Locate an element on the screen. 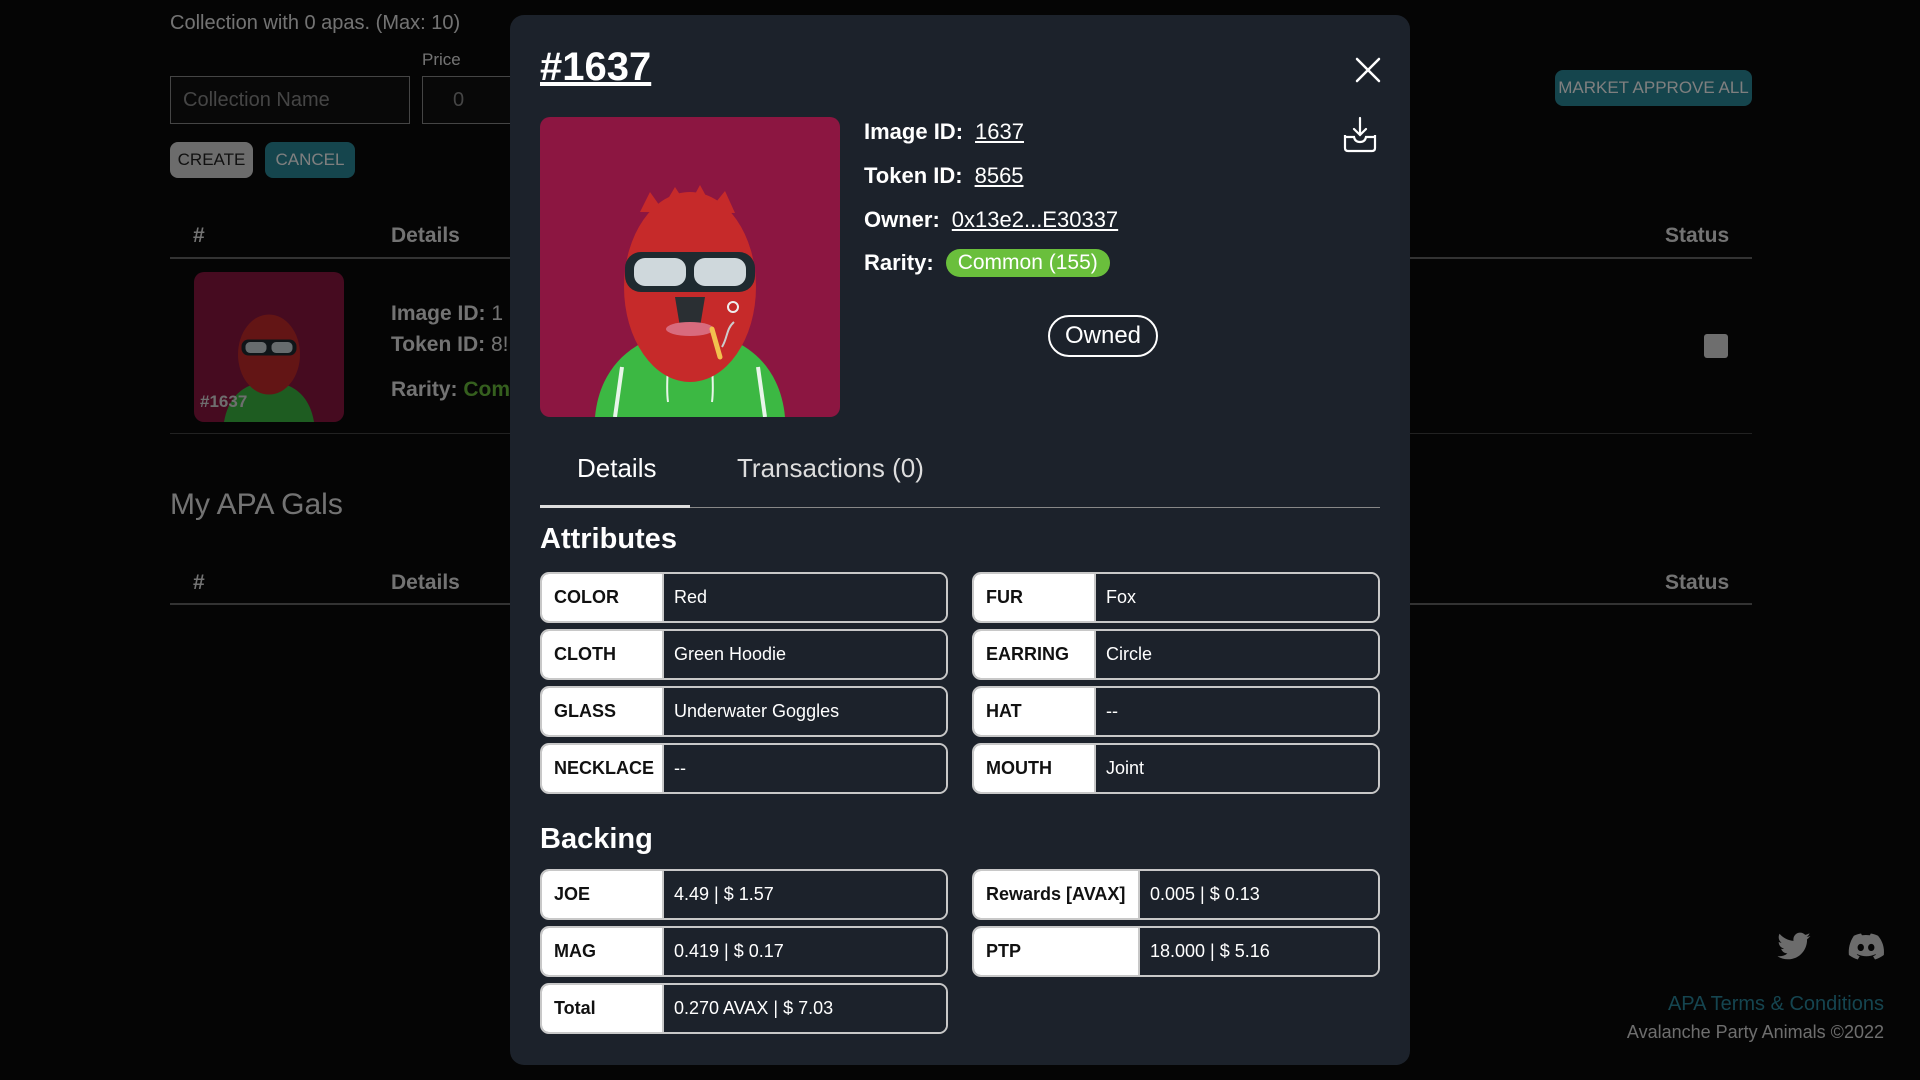  attribute-key: NECKLACE is located at coordinates (602, 768).